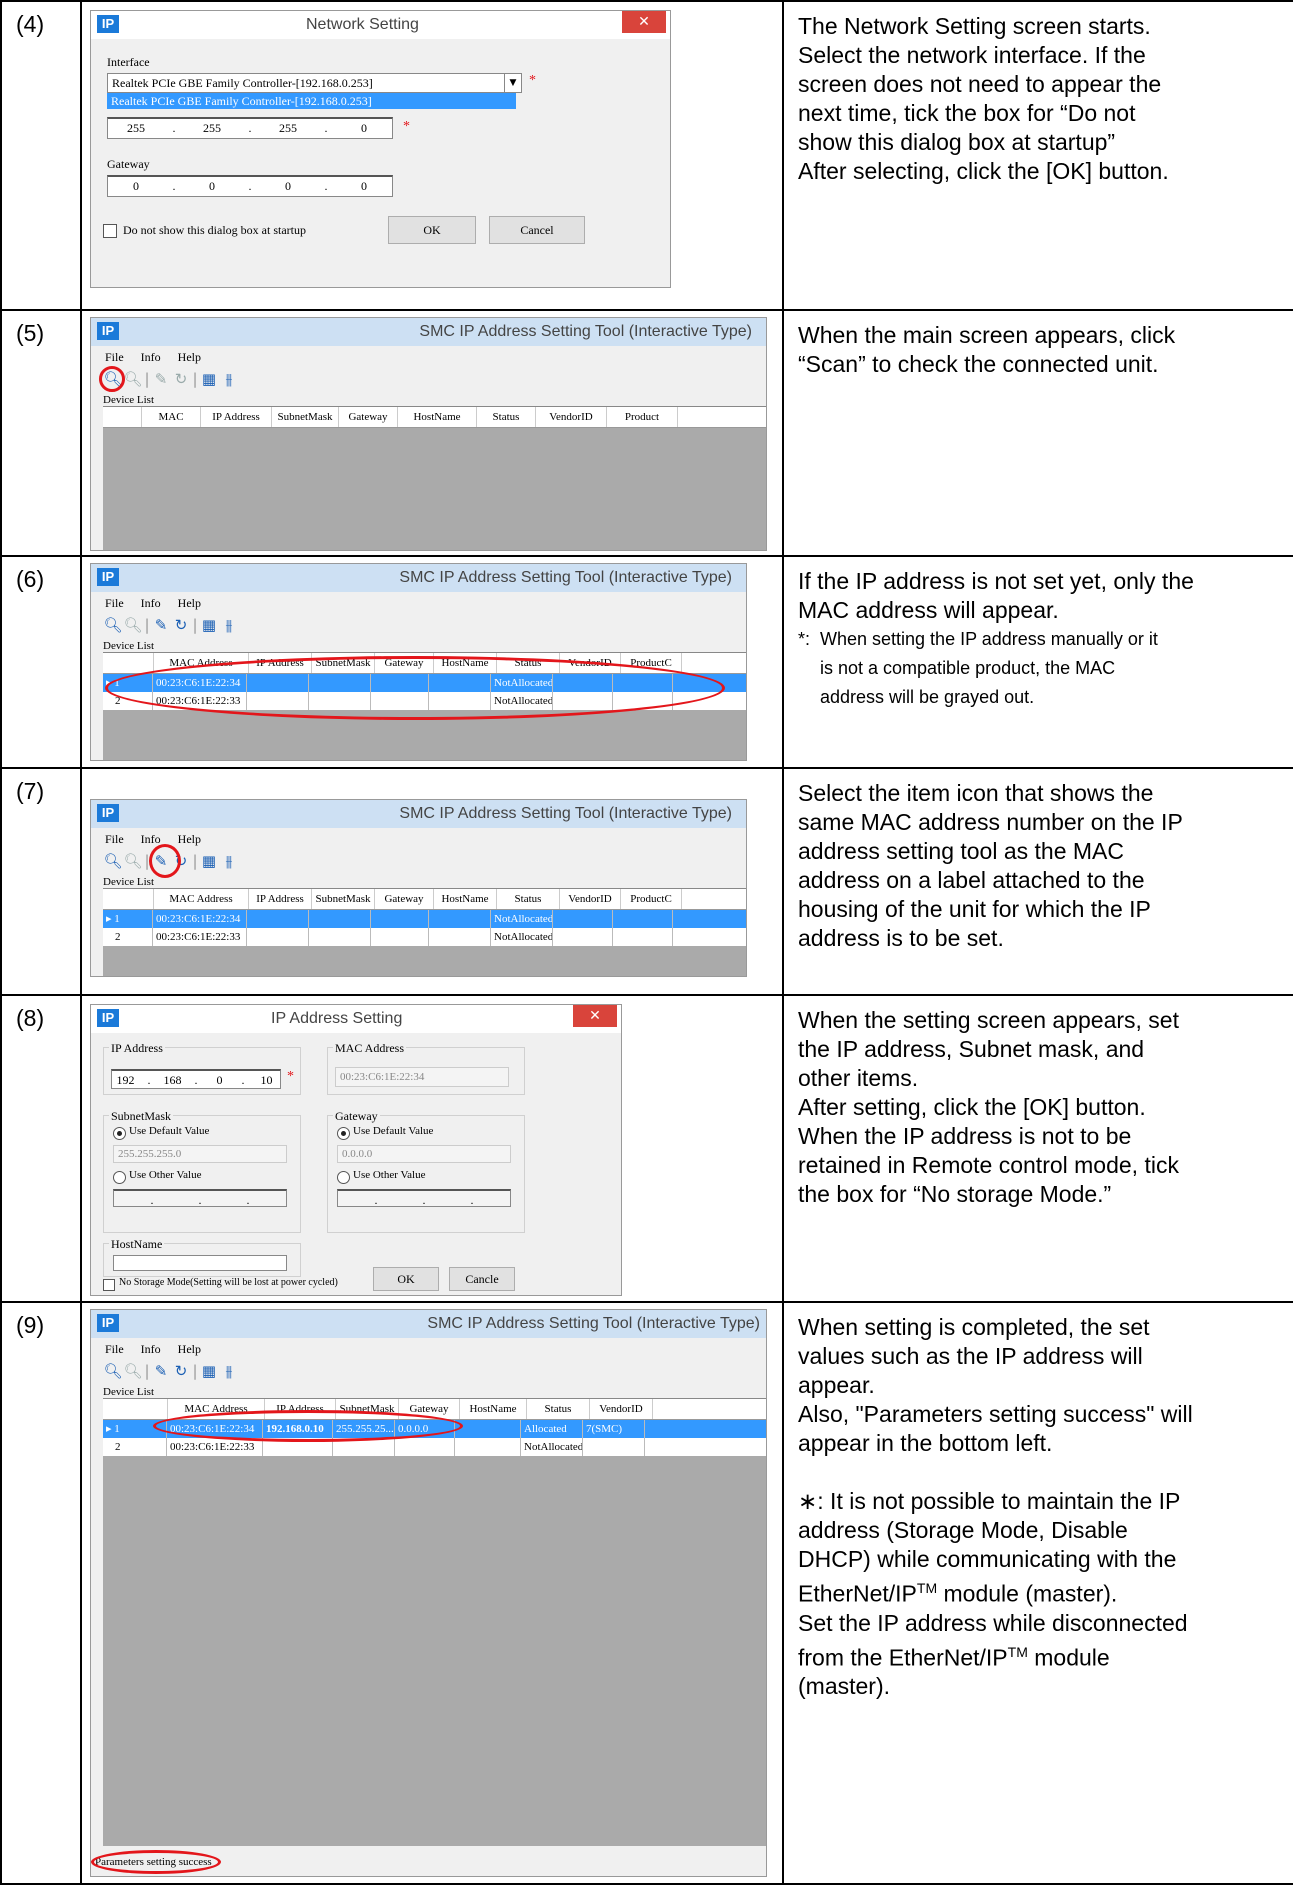 The width and height of the screenshot is (1293, 1885). What do you see at coordinates (201, 899) in the screenshot?
I see `column-header: MAC Address` at bounding box center [201, 899].